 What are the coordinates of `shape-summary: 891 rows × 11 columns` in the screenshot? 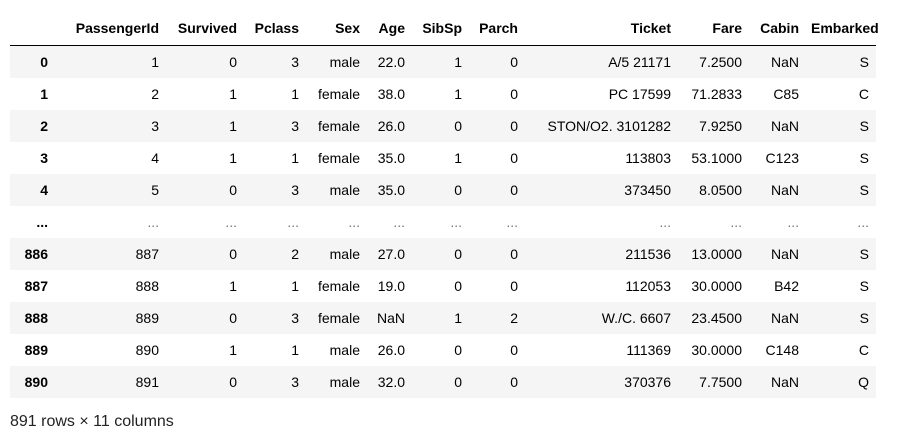 It's located at (92, 421).